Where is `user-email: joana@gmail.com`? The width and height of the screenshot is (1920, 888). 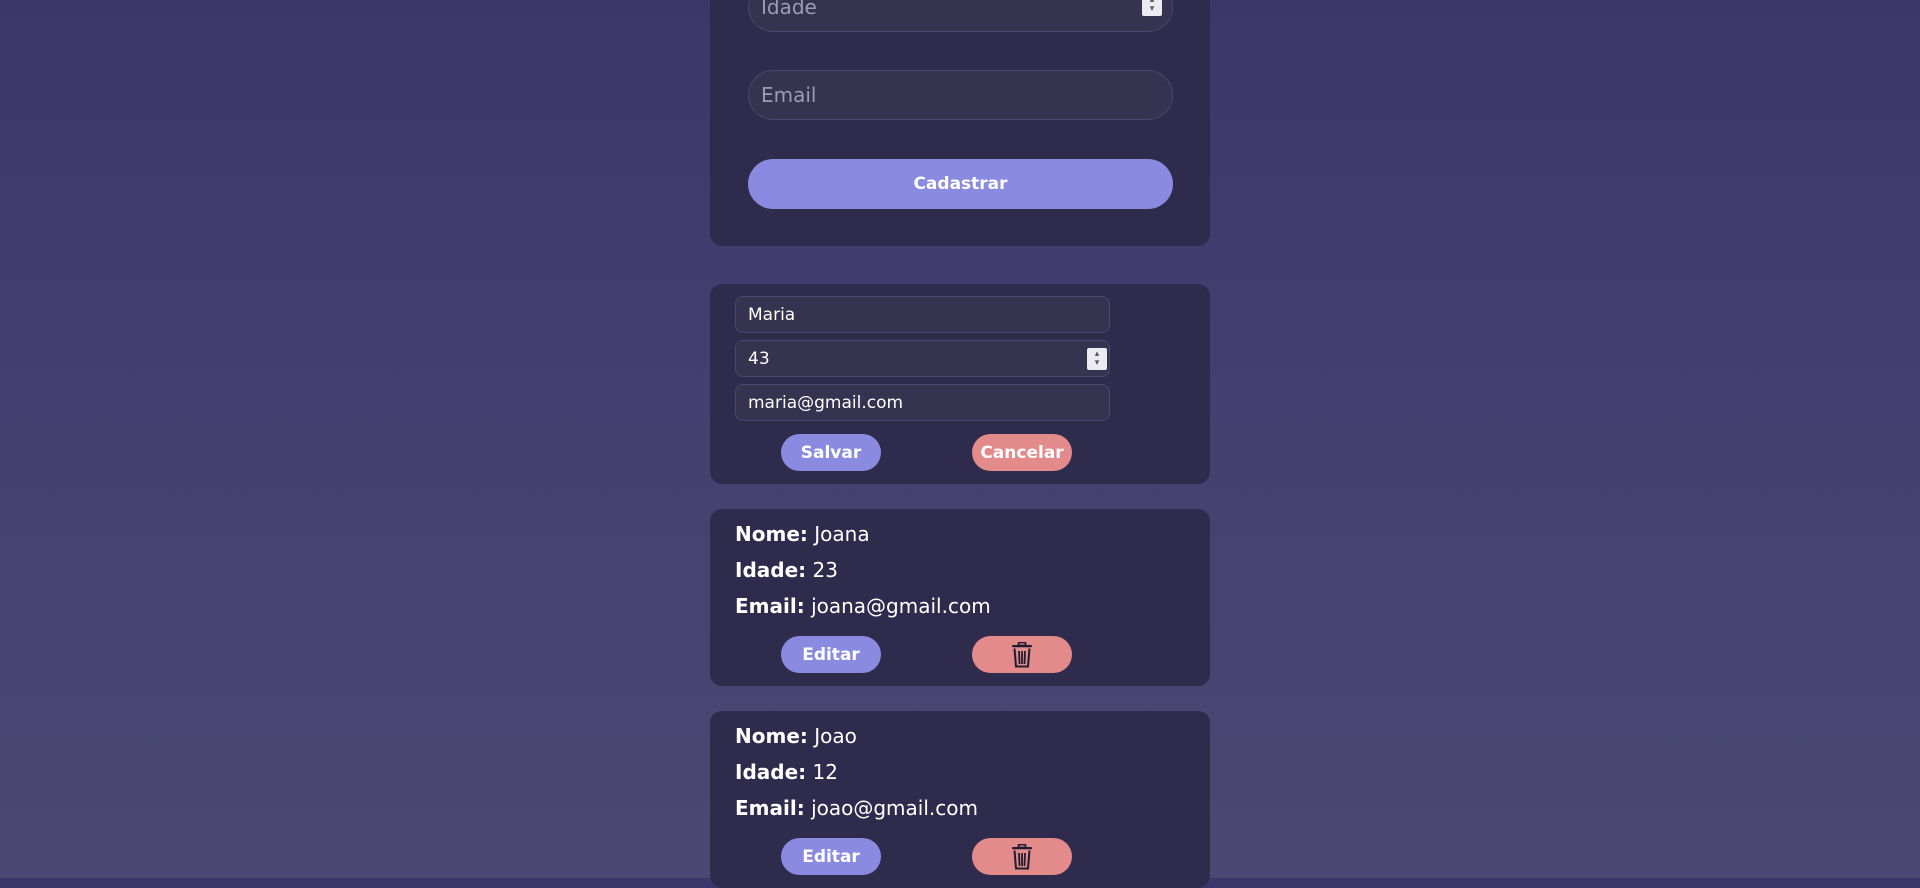 user-email: joana@gmail.com is located at coordinates (901, 606).